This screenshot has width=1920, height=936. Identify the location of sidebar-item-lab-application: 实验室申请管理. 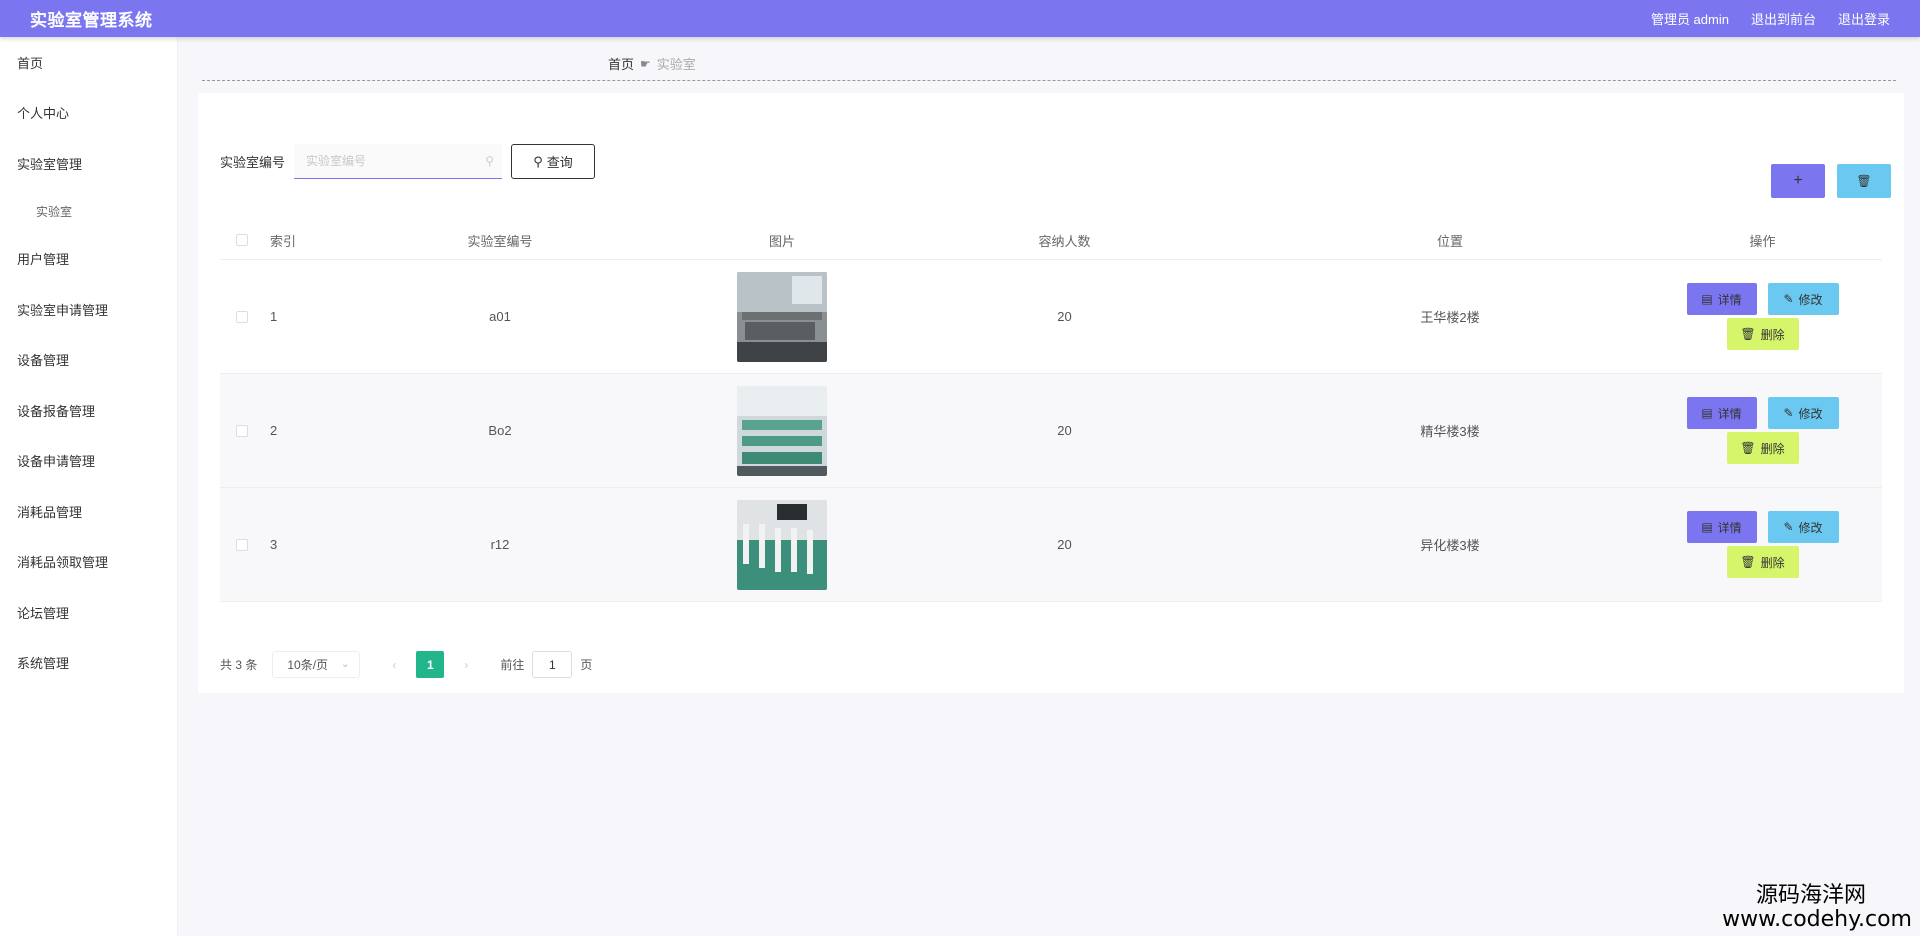
(88, 309).